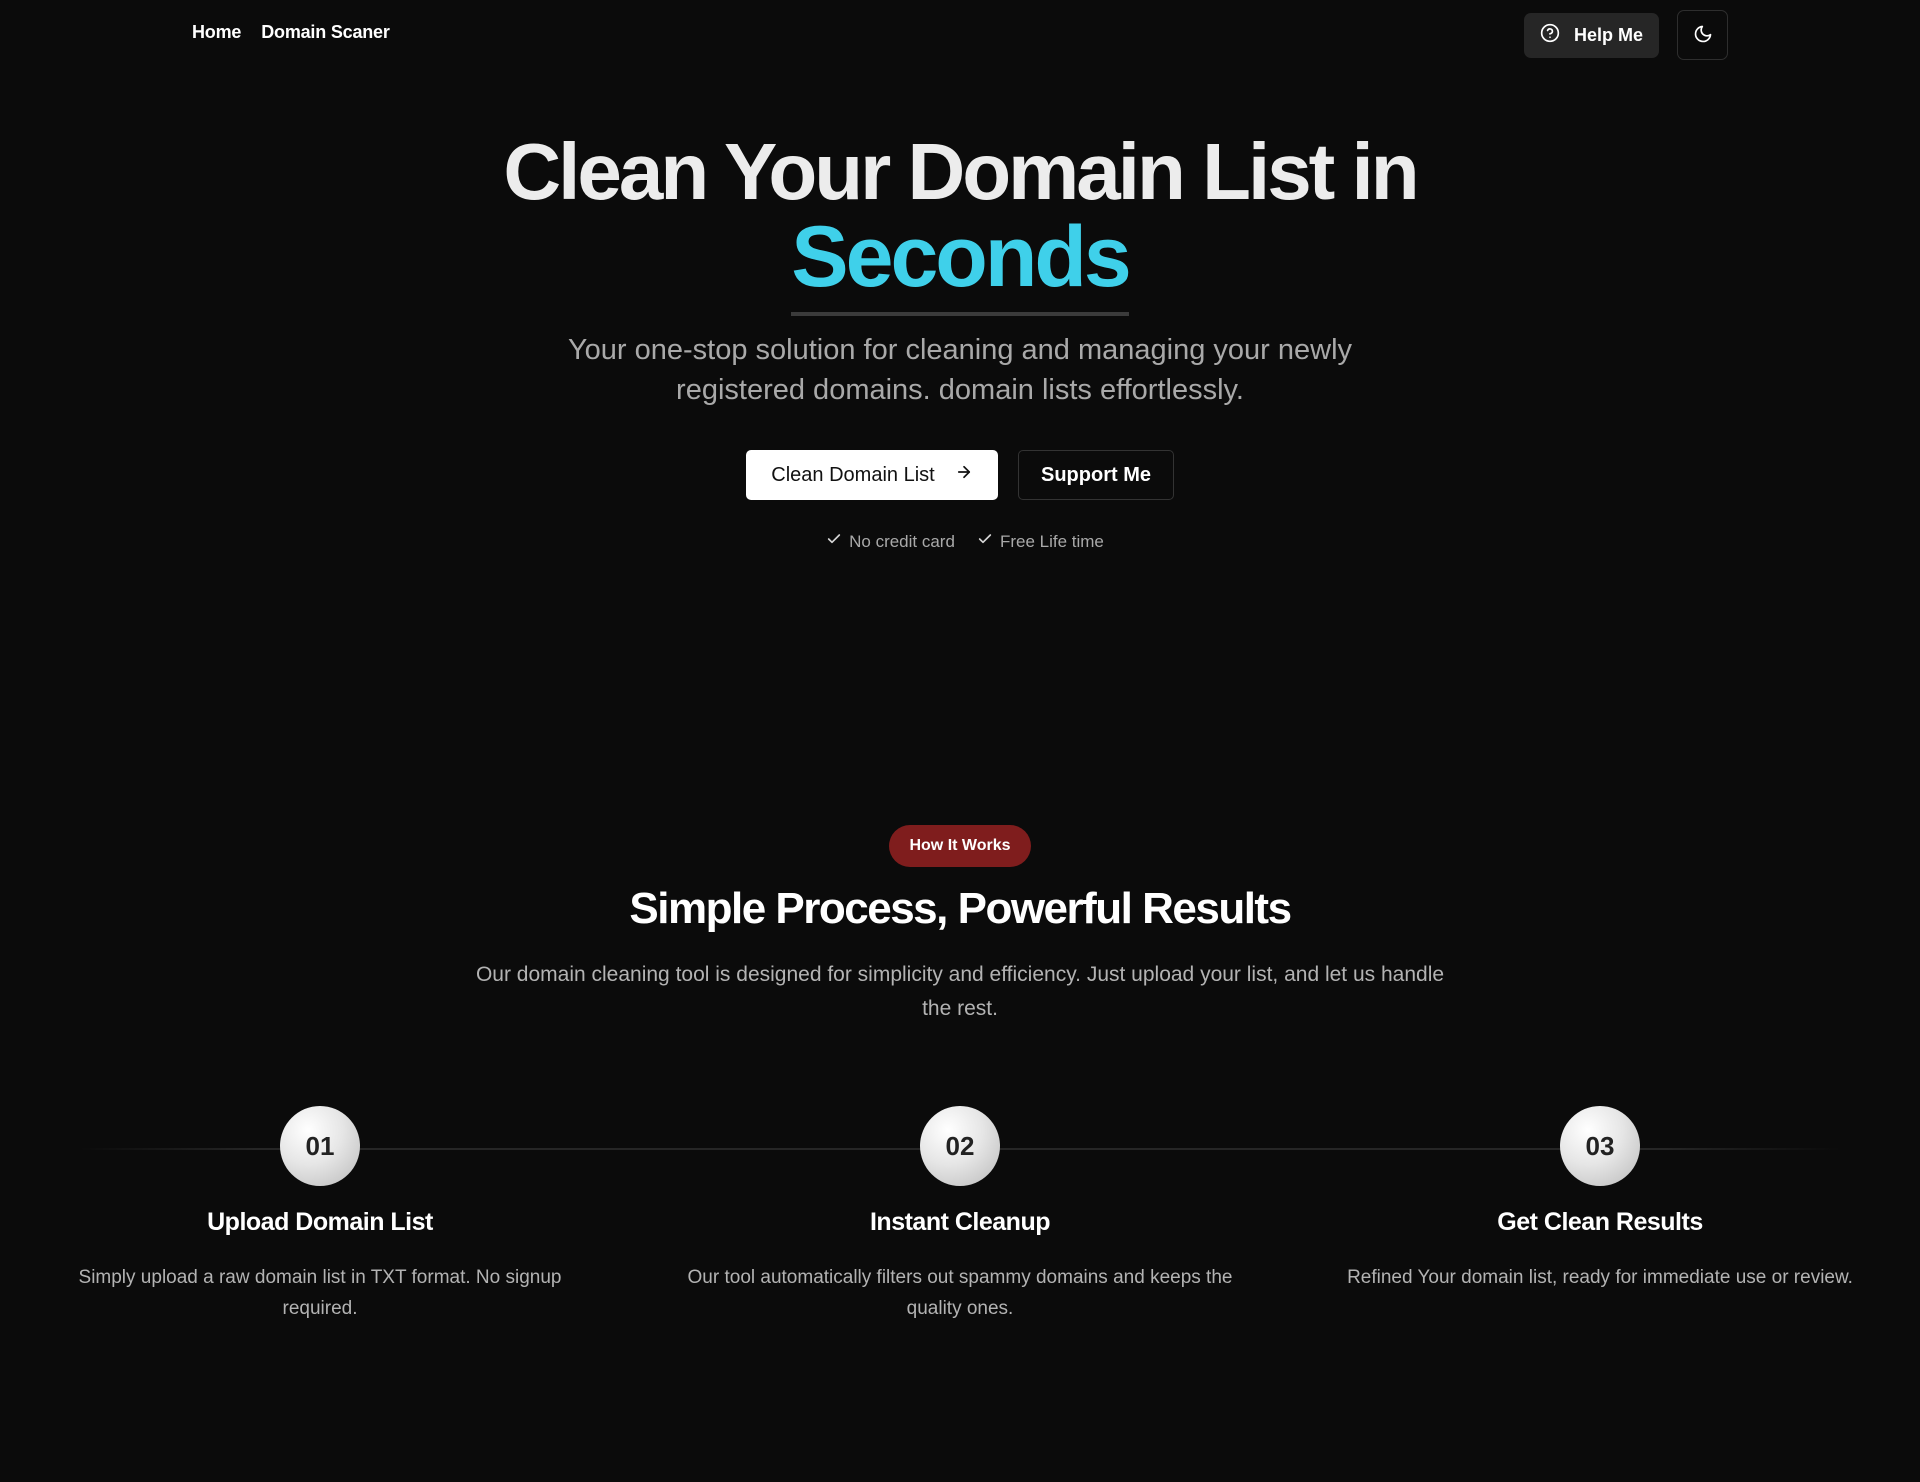  I want to click on hero-title: Clean Your Domain List in, so click(961, 171).